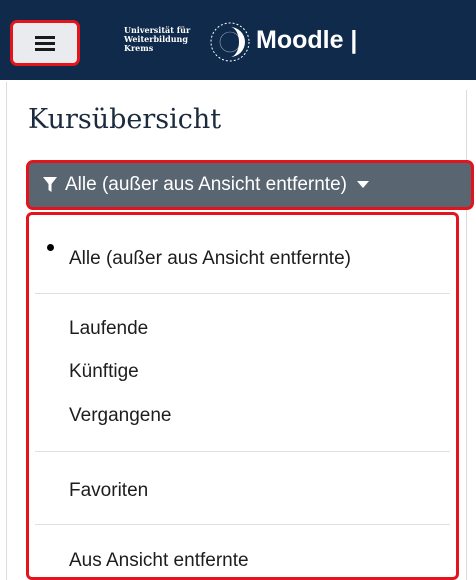 Image resolution: width=476 pixels, height=580 pixels. Describe the element at coordinates (230, 42) in the screenshot. I see `university-logo-icon` at that location.